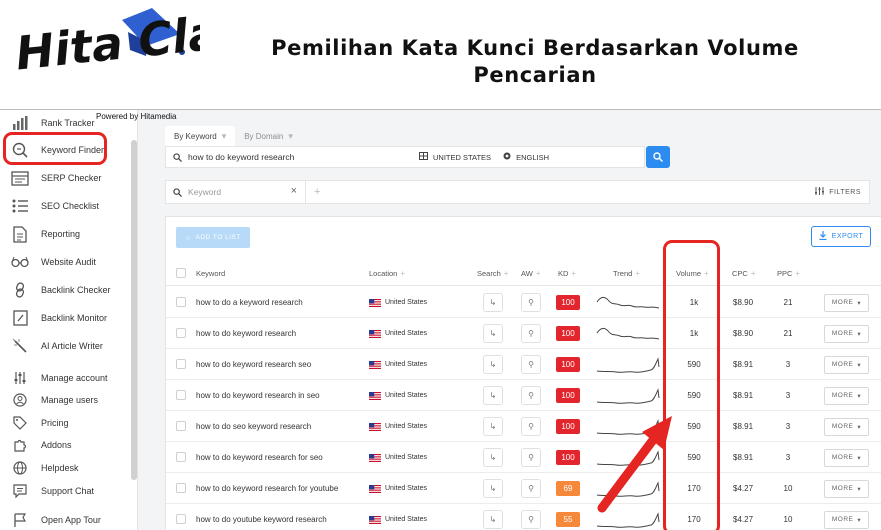  Describe the element at coordinates (65, 378) in the screenshot. I see `sidebar-item-manage-account: Manage account` at that location.